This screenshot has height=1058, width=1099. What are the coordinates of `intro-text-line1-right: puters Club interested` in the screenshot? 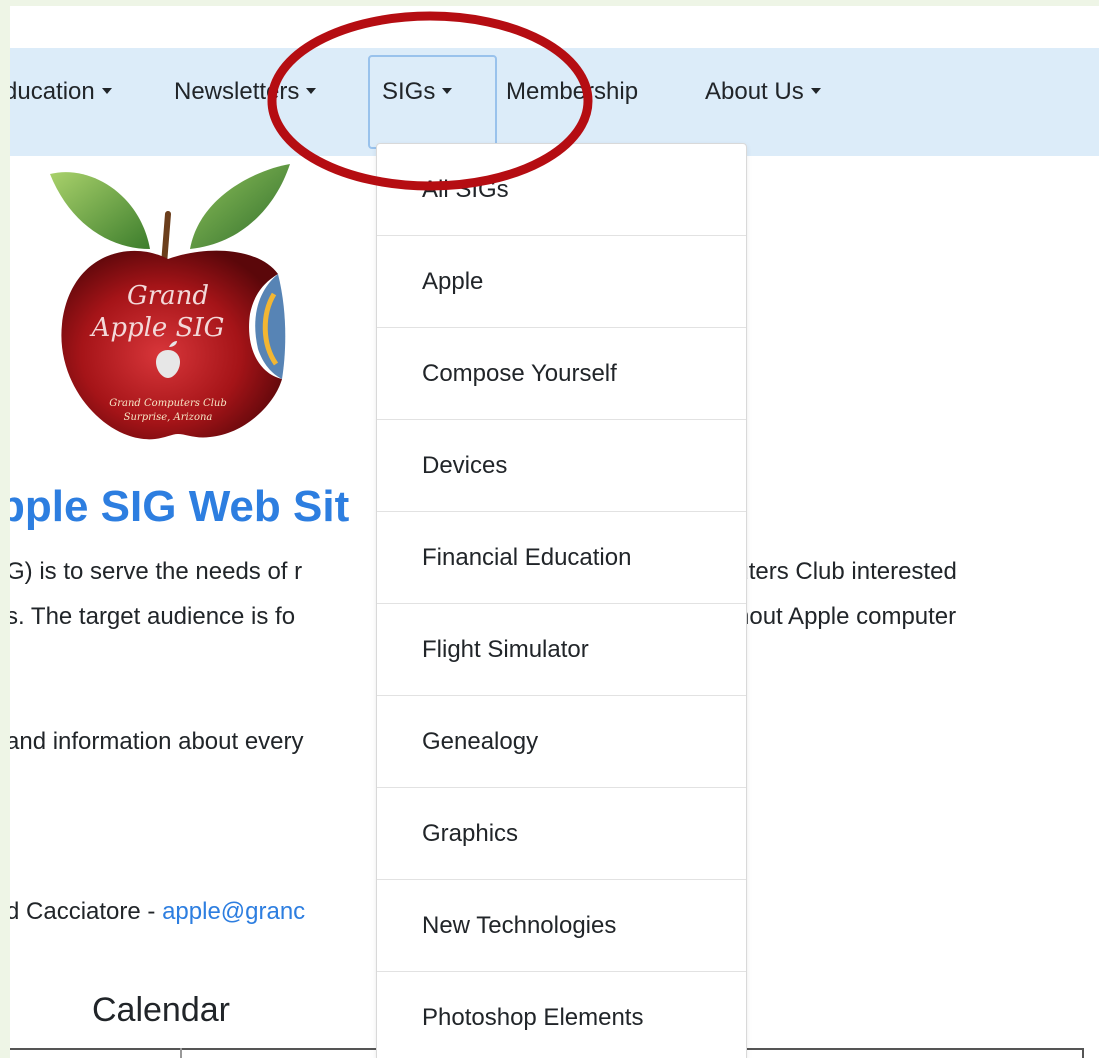 It's located at (839, 571).